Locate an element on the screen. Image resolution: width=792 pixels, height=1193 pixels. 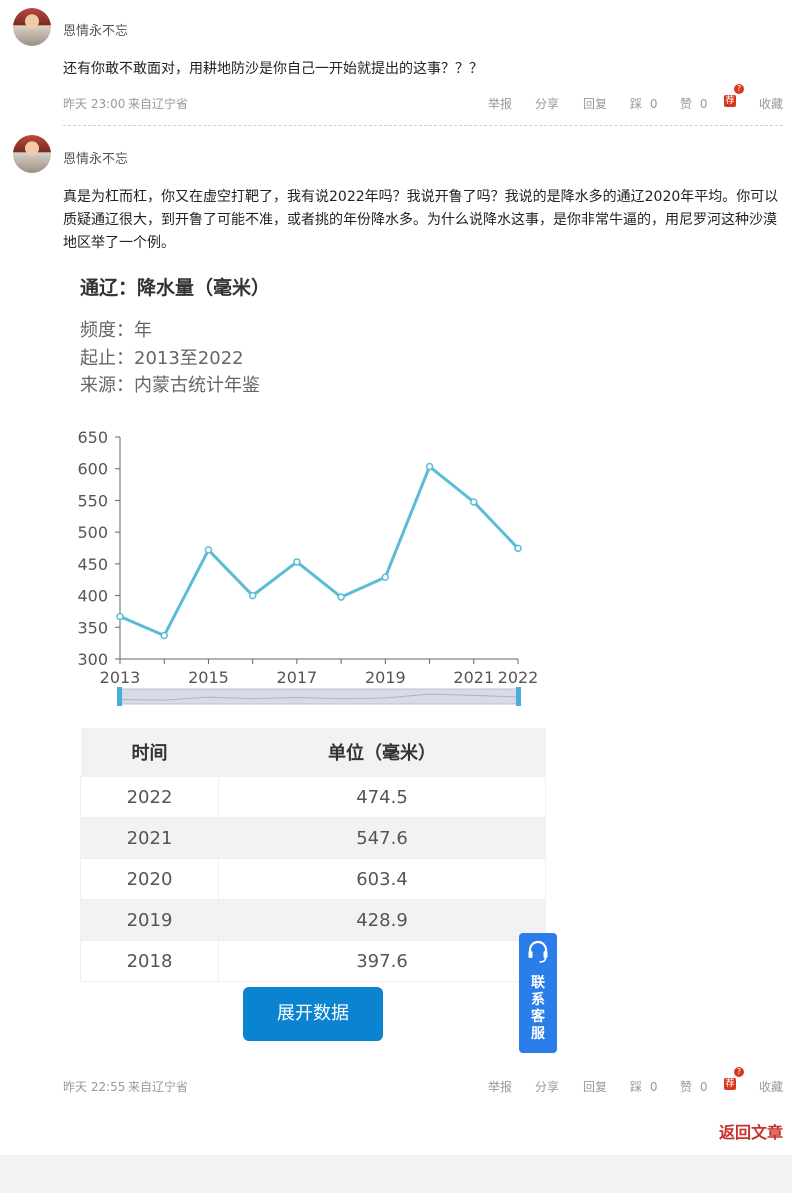
x-tick-label: 2015 is located at coordinates (208, 677).